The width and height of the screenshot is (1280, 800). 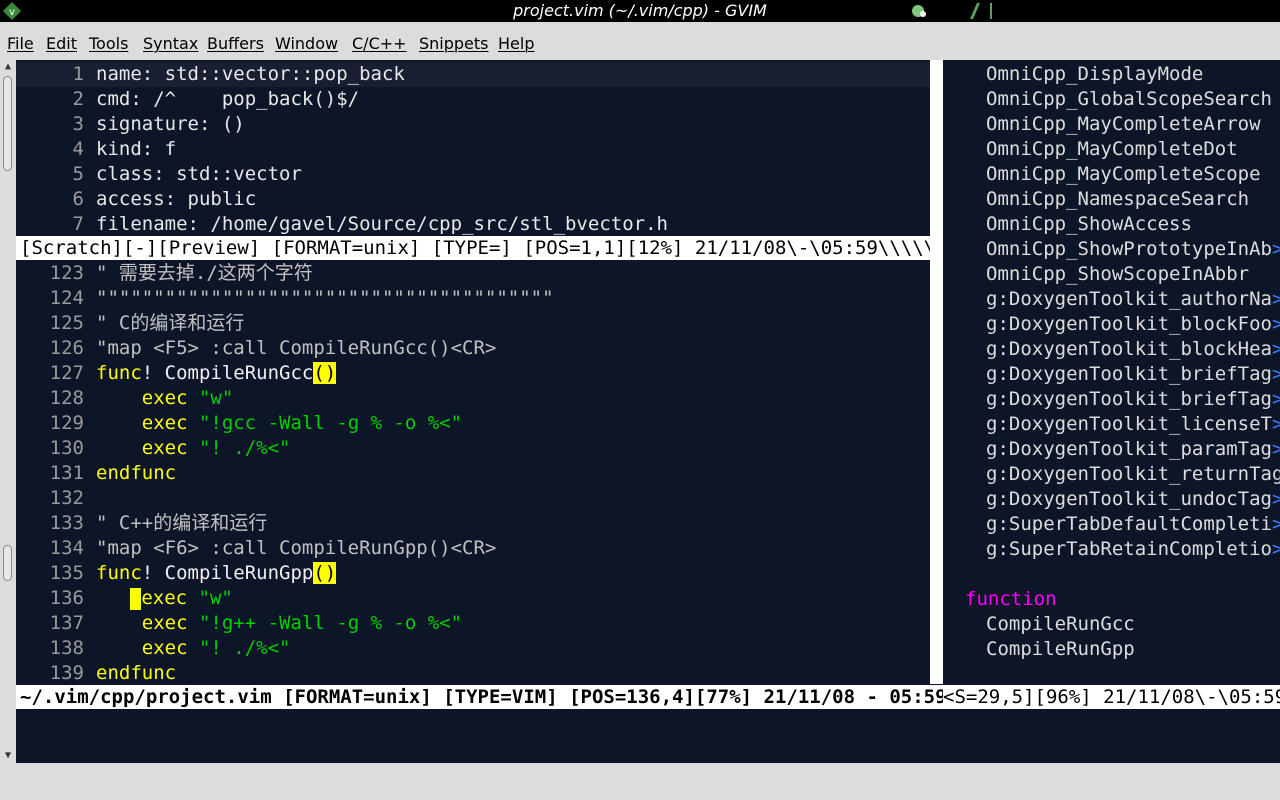 I want to click on taglist-variable-item: OmniCpp_GlobalScopeSearch, so click(x=1129, y=99).